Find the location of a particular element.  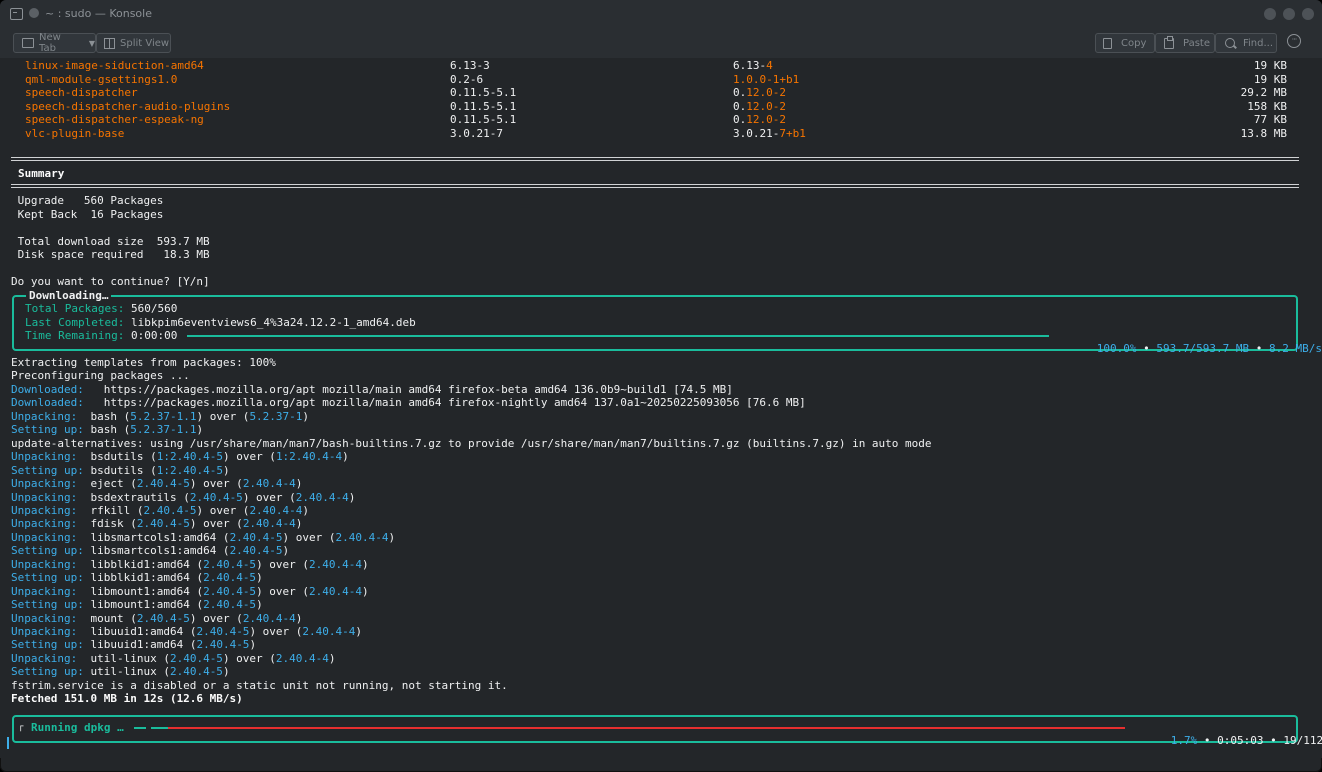

minimize-button is located at coordinates (1270, 14).